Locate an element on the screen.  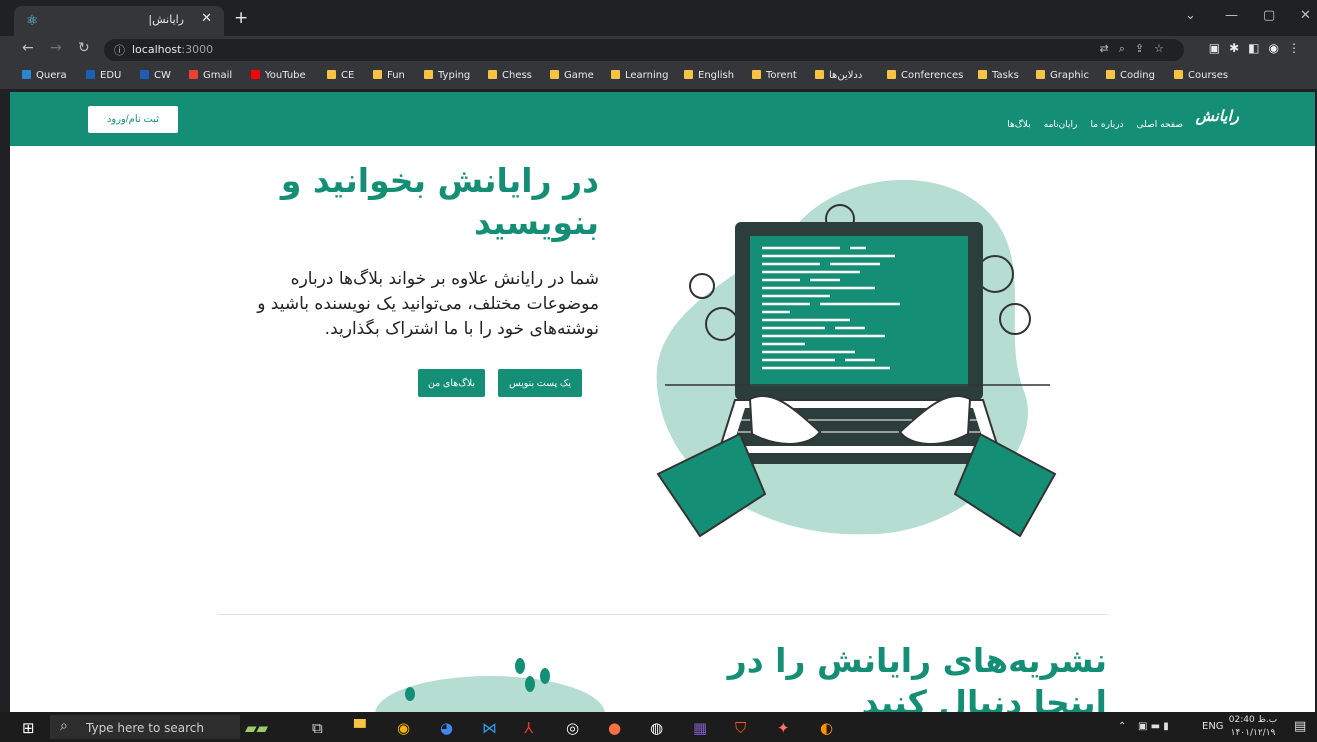
back-icon: ← is located at coordinates (28, 48).